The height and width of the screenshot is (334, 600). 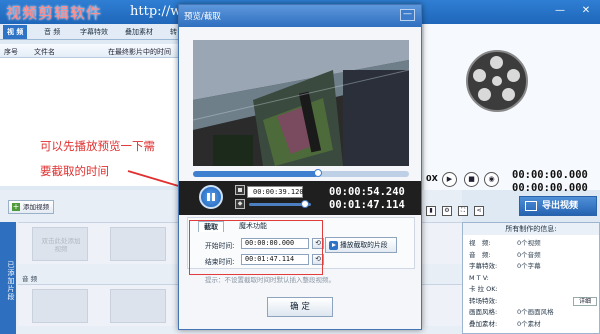 What do you see at coordinates (471, 179) in the screenshot?
I see `stop-icon: ■` at bounding box center [471, 179].